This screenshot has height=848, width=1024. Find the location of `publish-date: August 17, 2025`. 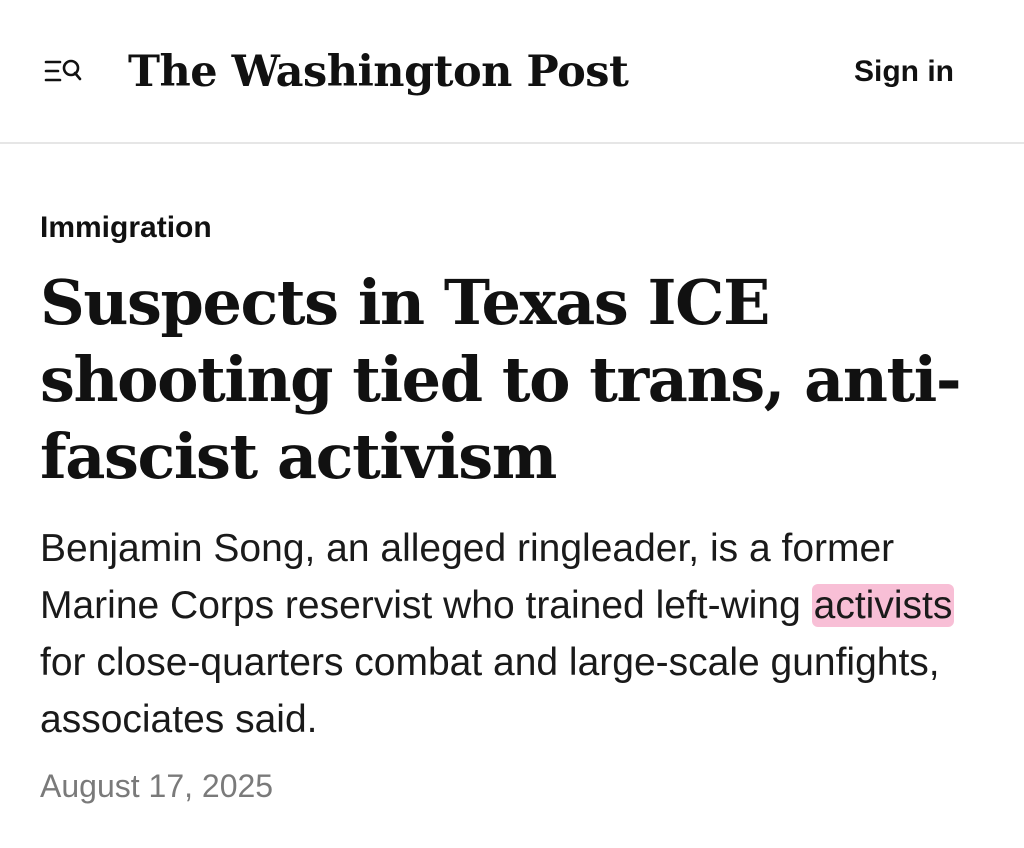

publish-date: August 17, 2025 is located at coordinates (157, 786).